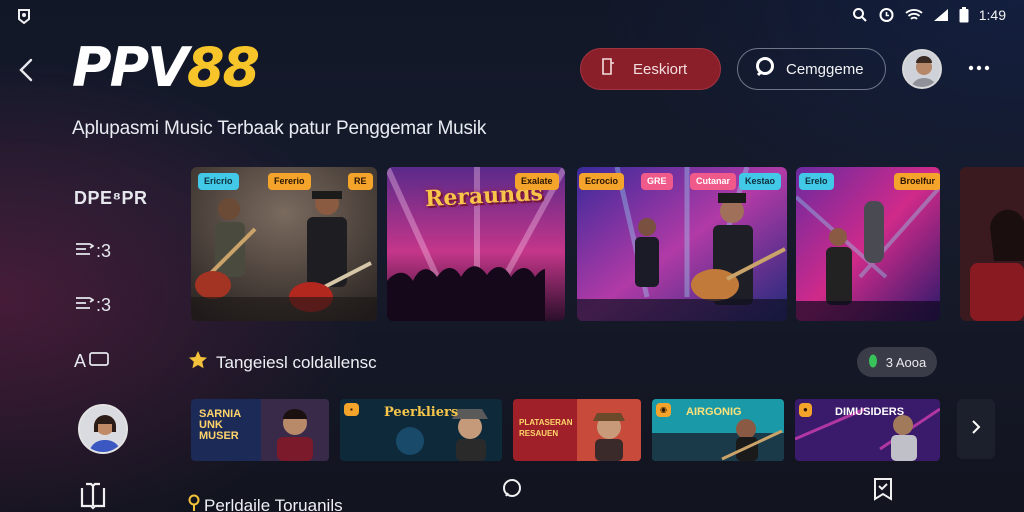 This screenshot has width=1024, height=512. Describe the element at coordinates (27, 70) in the screenshot. I see `back-arrow-icon` at that location.